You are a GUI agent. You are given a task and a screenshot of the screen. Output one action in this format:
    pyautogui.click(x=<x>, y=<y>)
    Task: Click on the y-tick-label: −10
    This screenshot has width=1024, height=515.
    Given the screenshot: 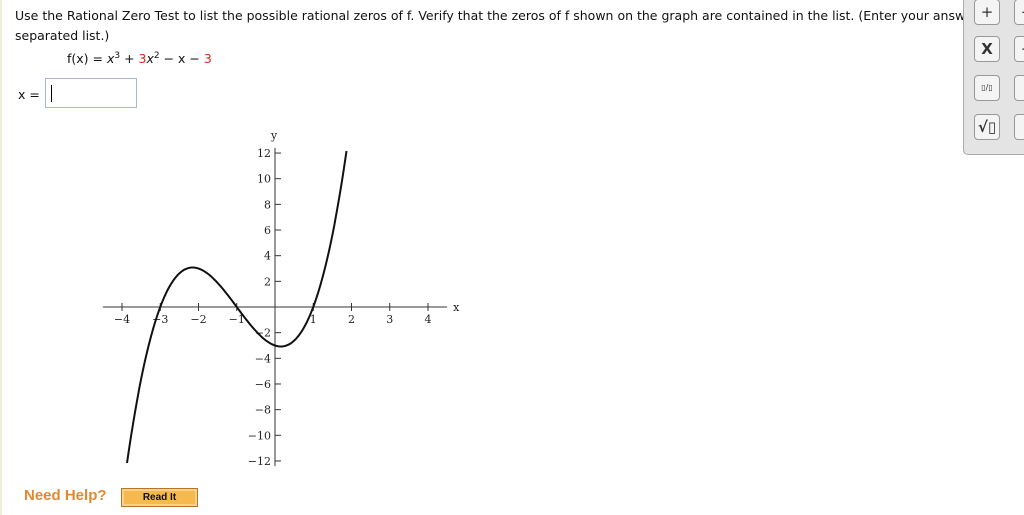 What is the action you would take?
    pyautogui.click(x=259, y=435)
    